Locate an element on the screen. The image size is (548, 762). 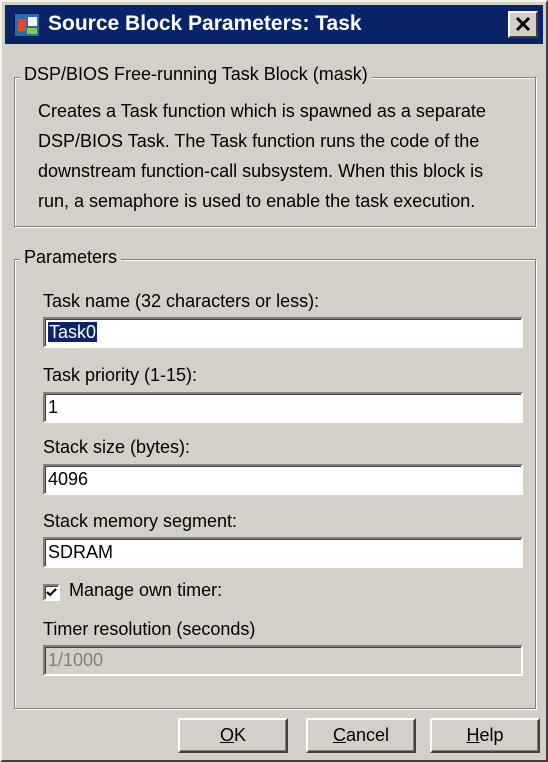
help-label-rest: elp is located at coordinates (491, 735).